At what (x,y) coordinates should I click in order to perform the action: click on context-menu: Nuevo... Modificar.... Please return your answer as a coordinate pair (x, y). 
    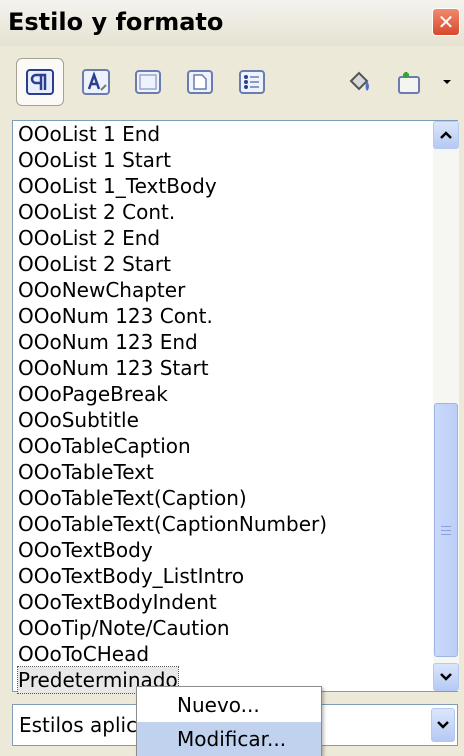
    Looking at the image, I should click on (229, 721).